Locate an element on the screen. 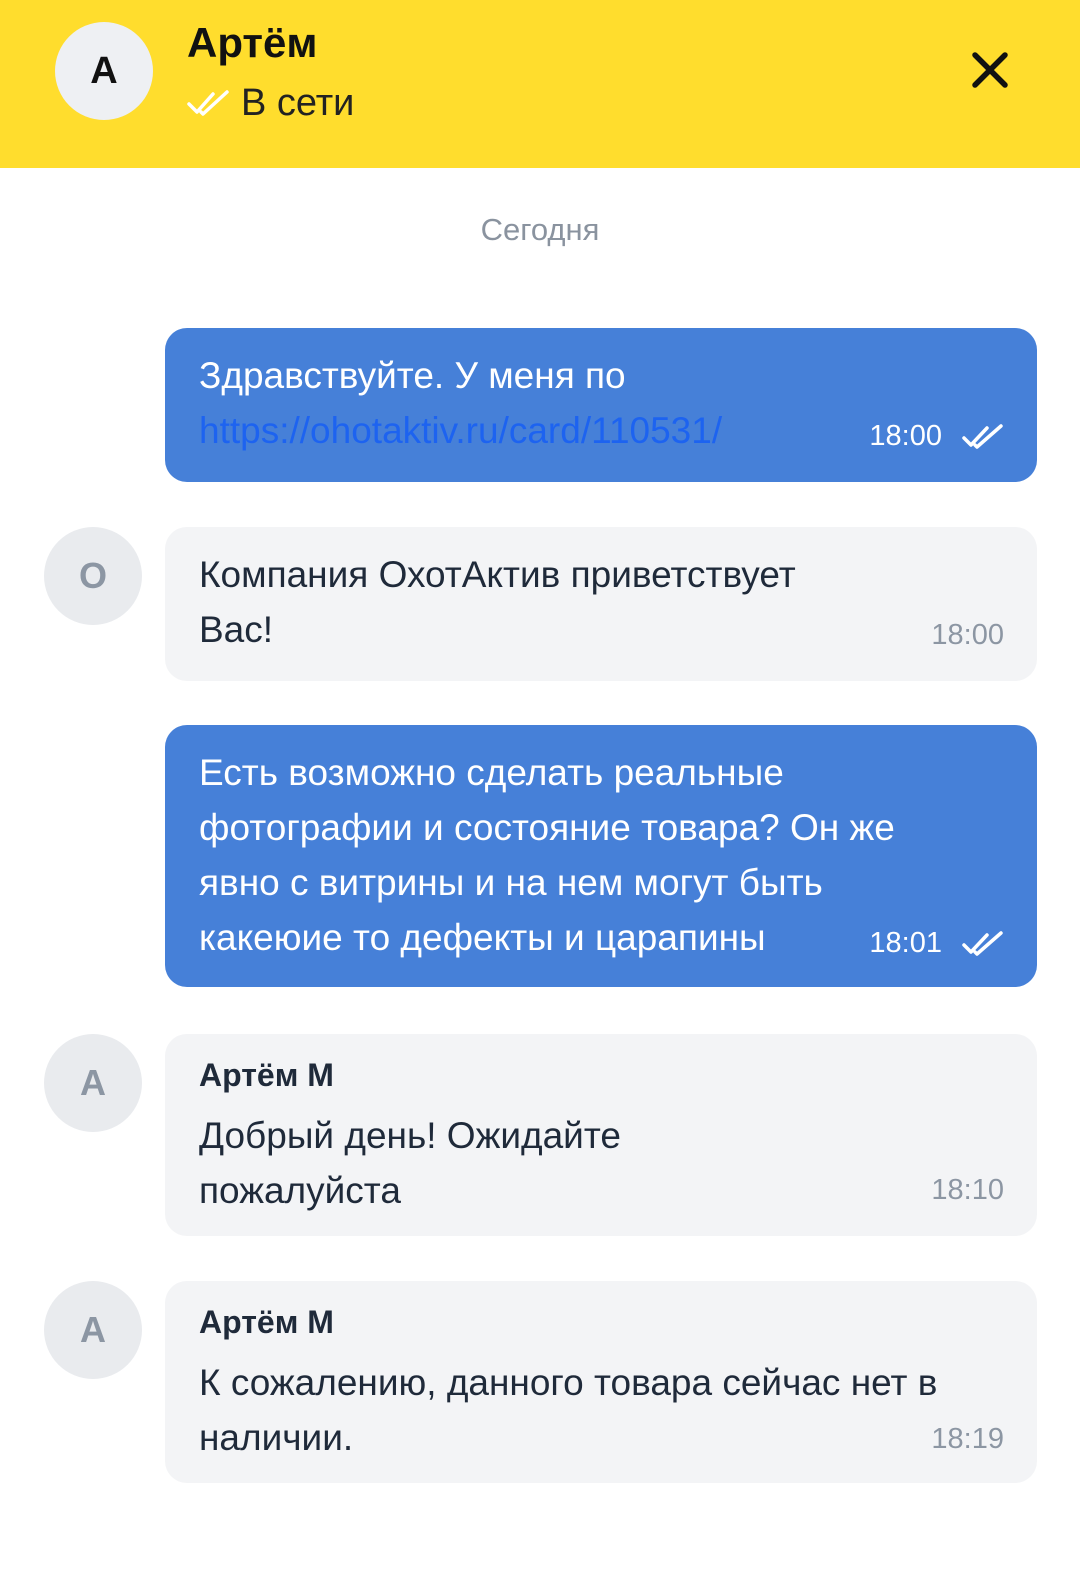 This screenshot has width=1080, height=1593. contact-name: Артём is located at coordinates (252, 42).